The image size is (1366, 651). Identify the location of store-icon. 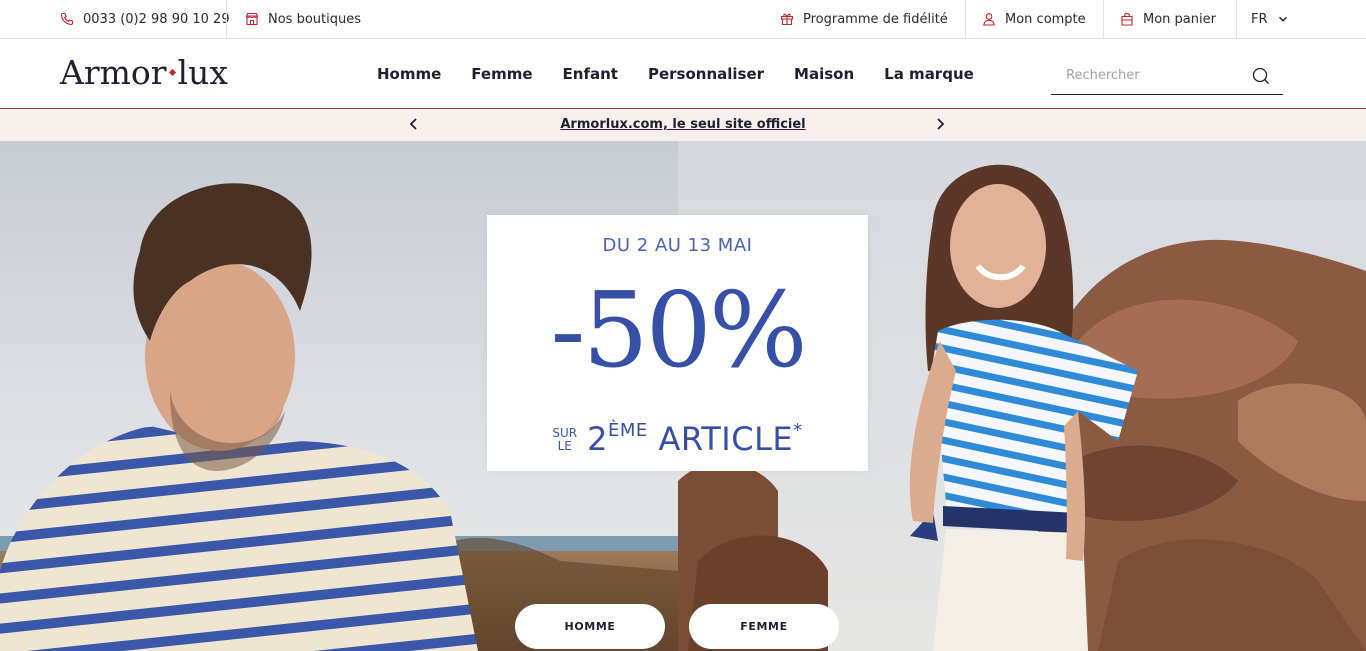
(252, 19).